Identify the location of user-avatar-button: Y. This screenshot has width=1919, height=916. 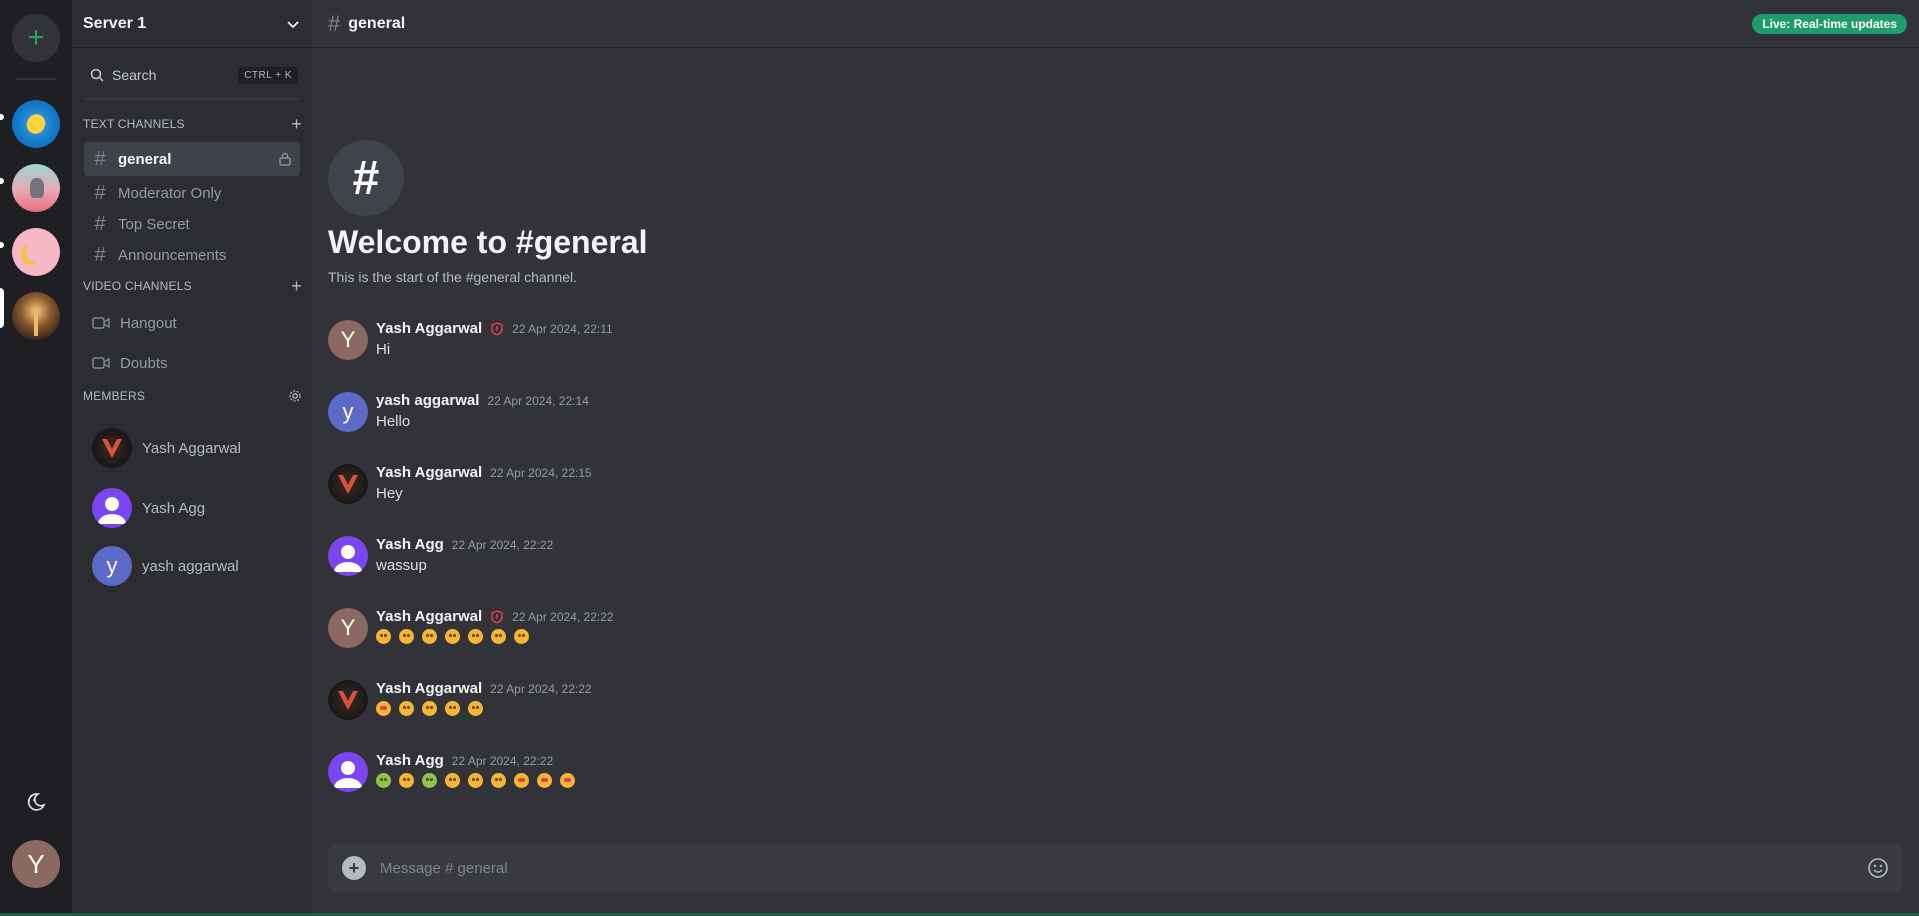
(36, 864).